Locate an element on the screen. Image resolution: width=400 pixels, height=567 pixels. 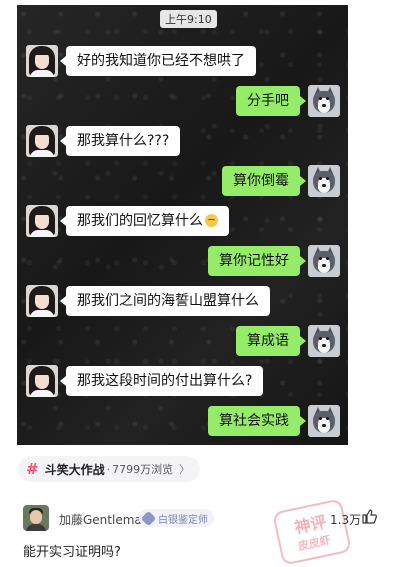
message-bubble: 那我这段时间的付出算什么? is located at coordinates (161, 381).